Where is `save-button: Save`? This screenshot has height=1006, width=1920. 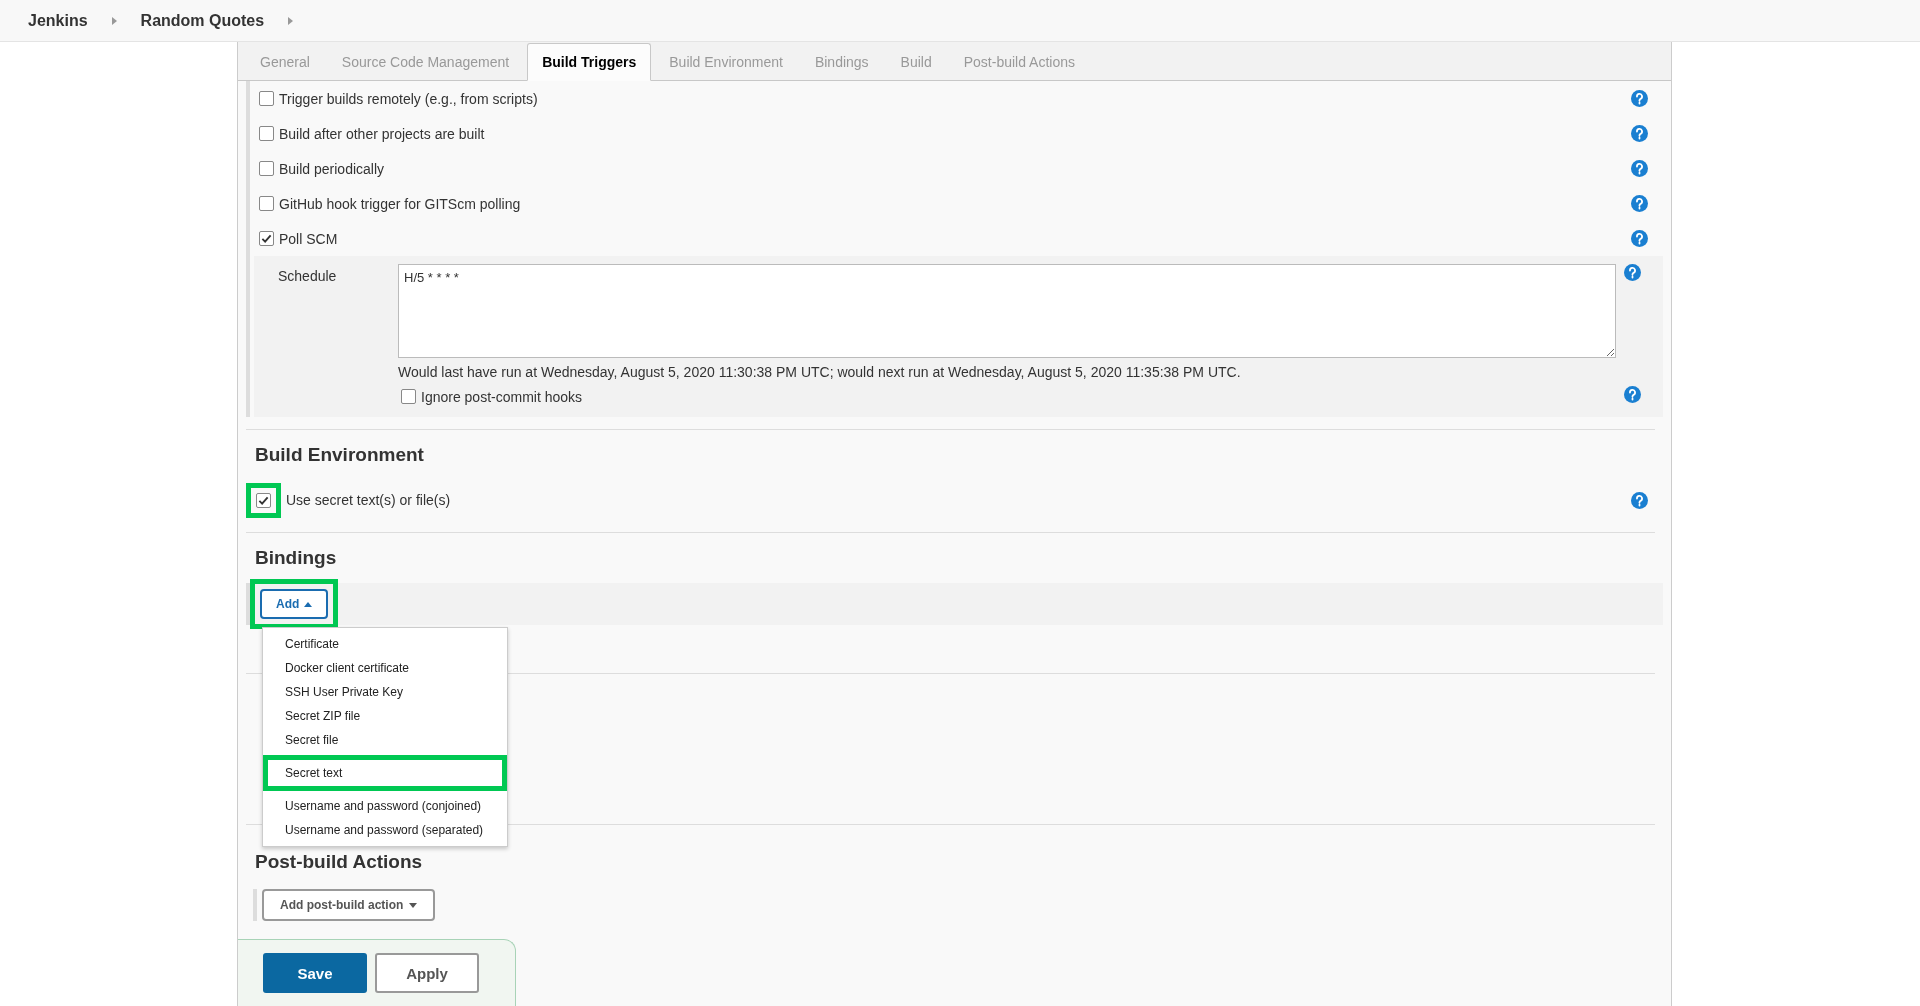
save-button: Save is located at coordinates (315, 973).